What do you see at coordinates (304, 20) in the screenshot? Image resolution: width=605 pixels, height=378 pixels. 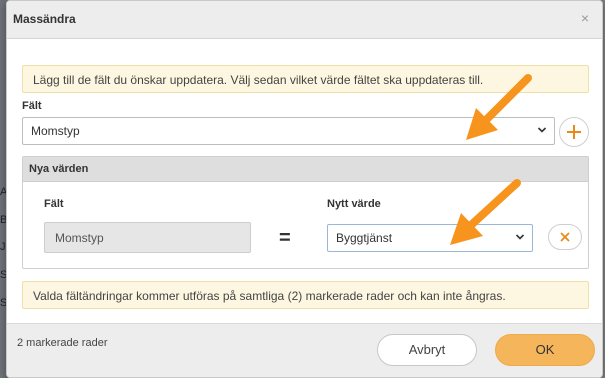 I see `dialog-header: Massändra ×` at bounding box center [304, 20].